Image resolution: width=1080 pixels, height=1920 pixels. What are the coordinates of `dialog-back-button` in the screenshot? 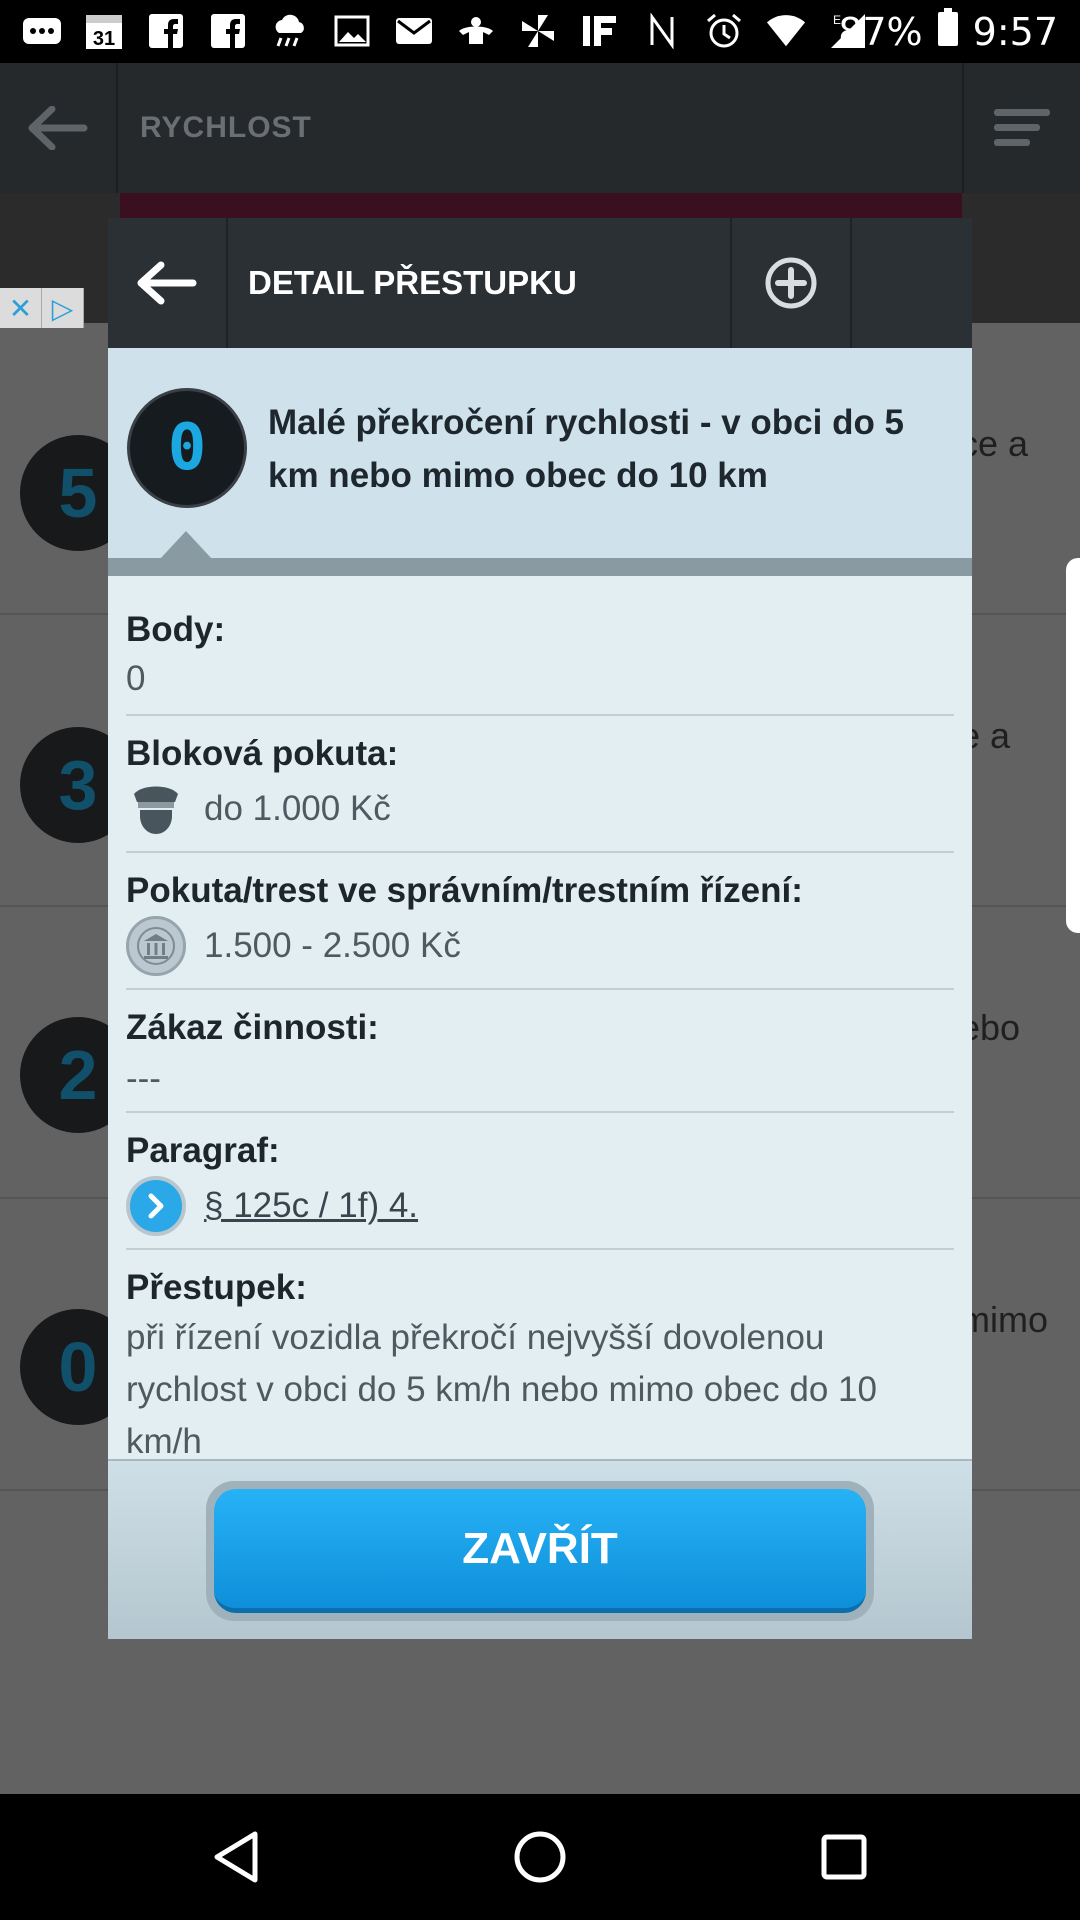 It's located at (168, 283).